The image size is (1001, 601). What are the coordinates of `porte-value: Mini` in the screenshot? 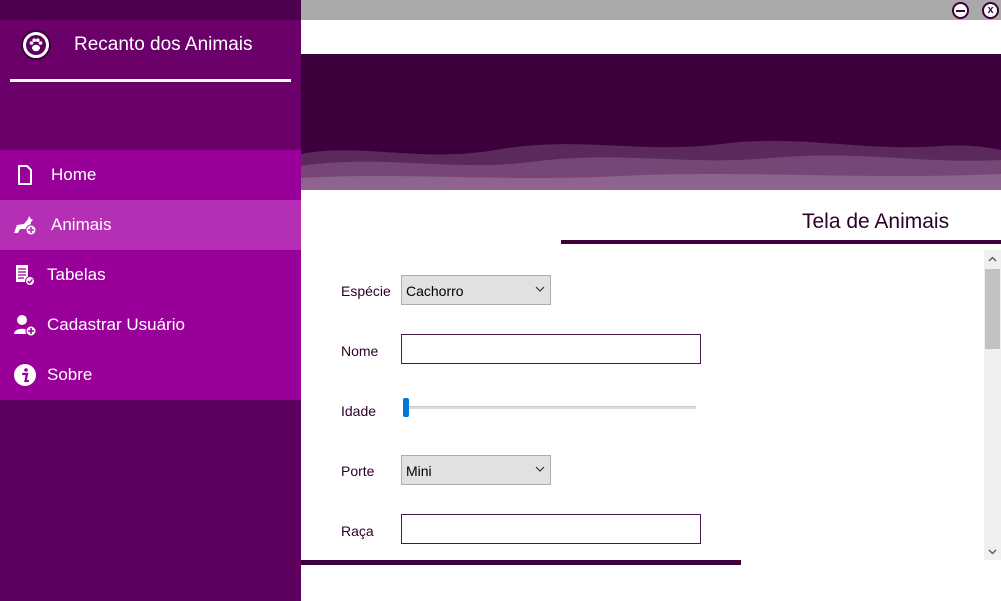 It's located at (419, 471).